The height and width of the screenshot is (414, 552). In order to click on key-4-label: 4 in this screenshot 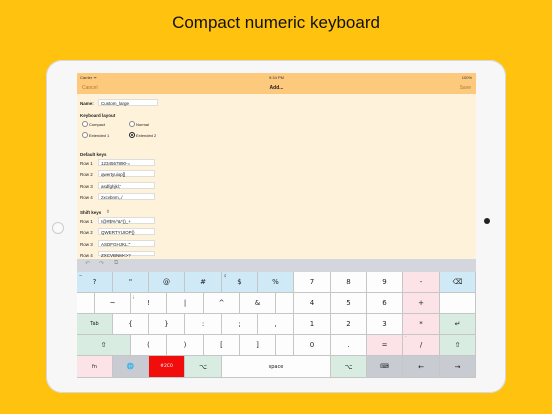, I will do `click(312, 303)`.